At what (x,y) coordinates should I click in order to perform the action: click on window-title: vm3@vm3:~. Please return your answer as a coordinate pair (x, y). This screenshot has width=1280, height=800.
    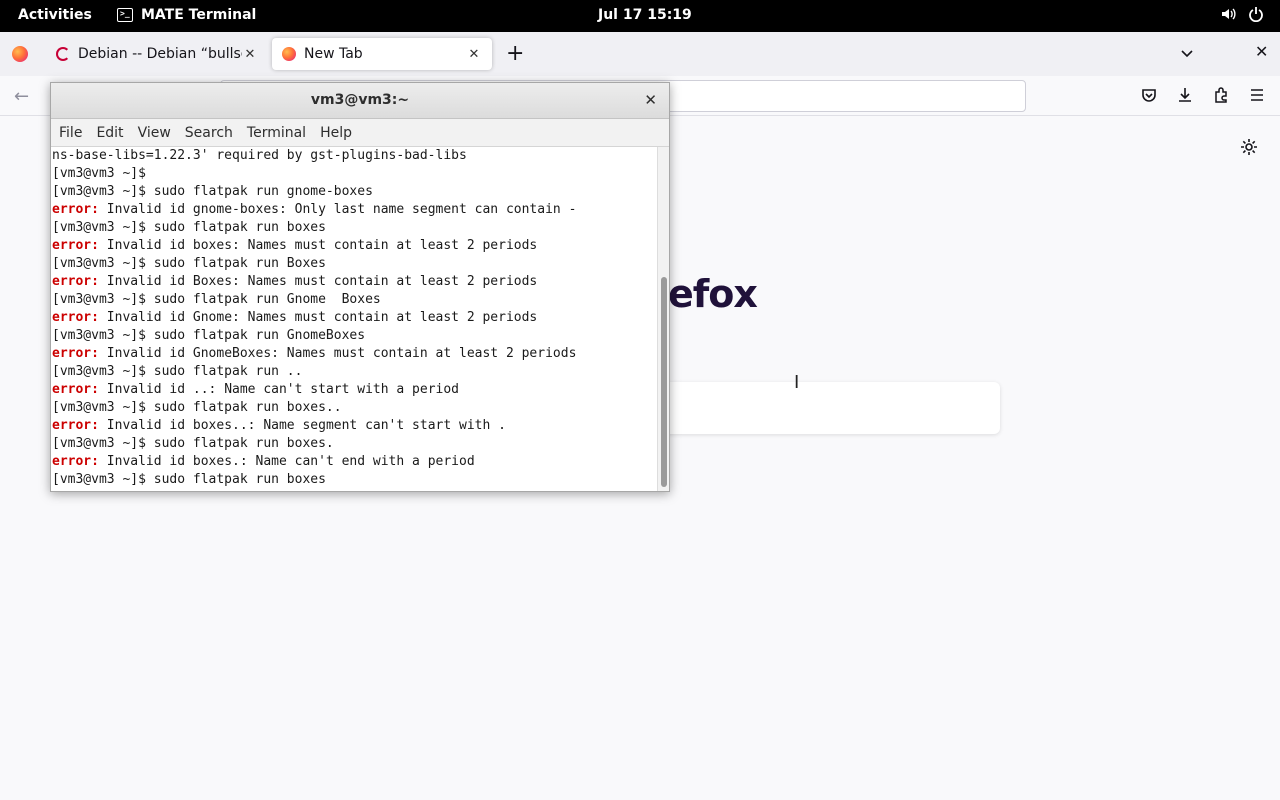
    Looking at the image, I should click on (360, 100).